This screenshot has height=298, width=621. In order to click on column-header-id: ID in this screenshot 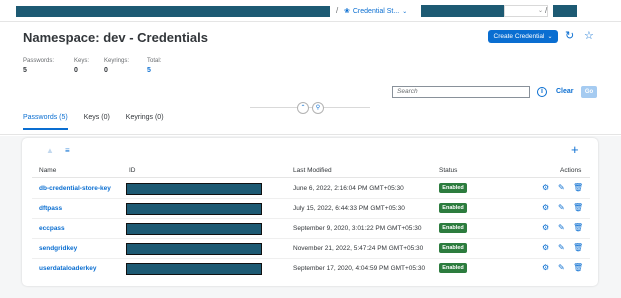, I will do `click(132, 170)`.